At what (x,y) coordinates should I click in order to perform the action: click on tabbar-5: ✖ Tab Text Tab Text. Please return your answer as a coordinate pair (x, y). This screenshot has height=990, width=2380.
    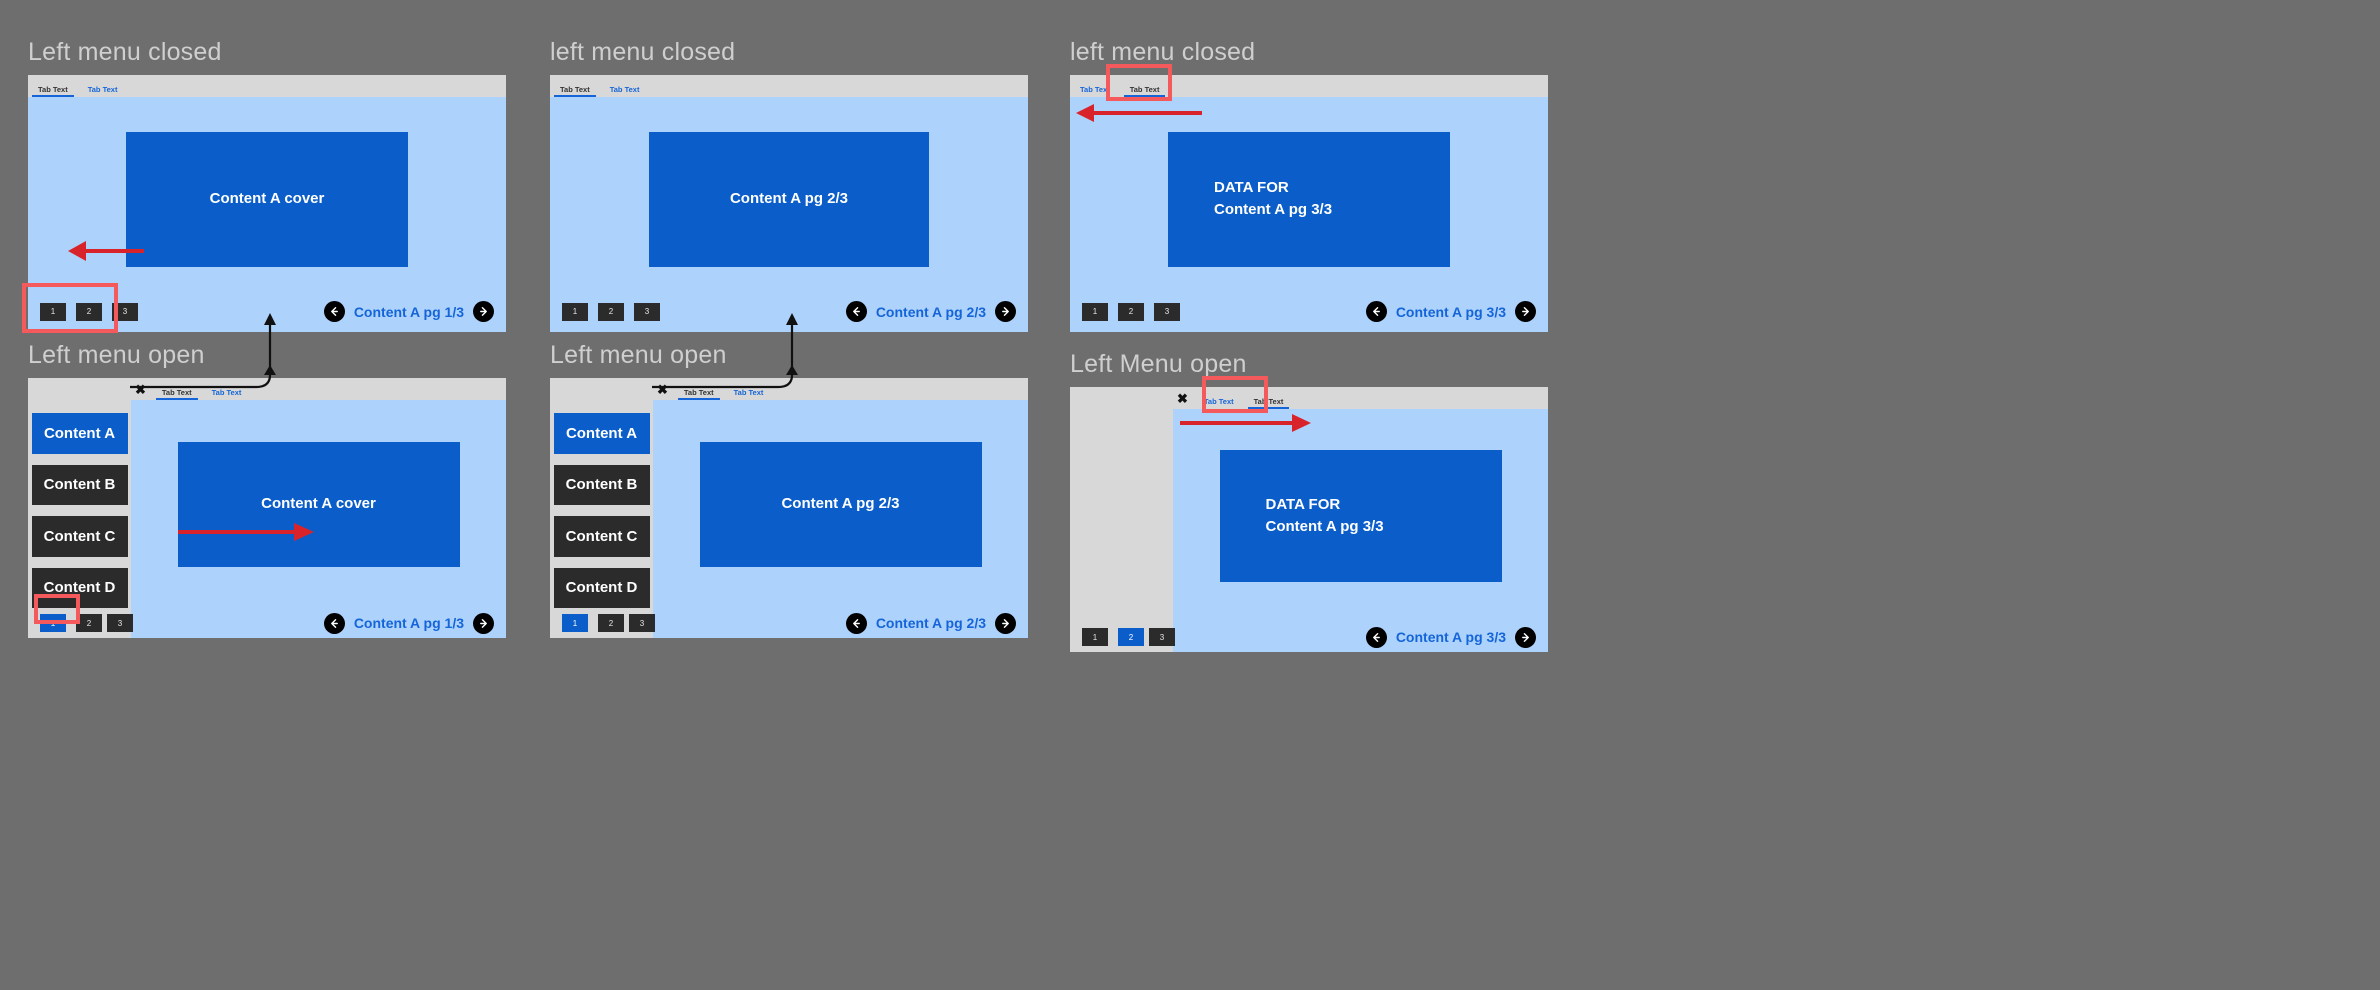
    Looking at the image, I should click on (789, 389).